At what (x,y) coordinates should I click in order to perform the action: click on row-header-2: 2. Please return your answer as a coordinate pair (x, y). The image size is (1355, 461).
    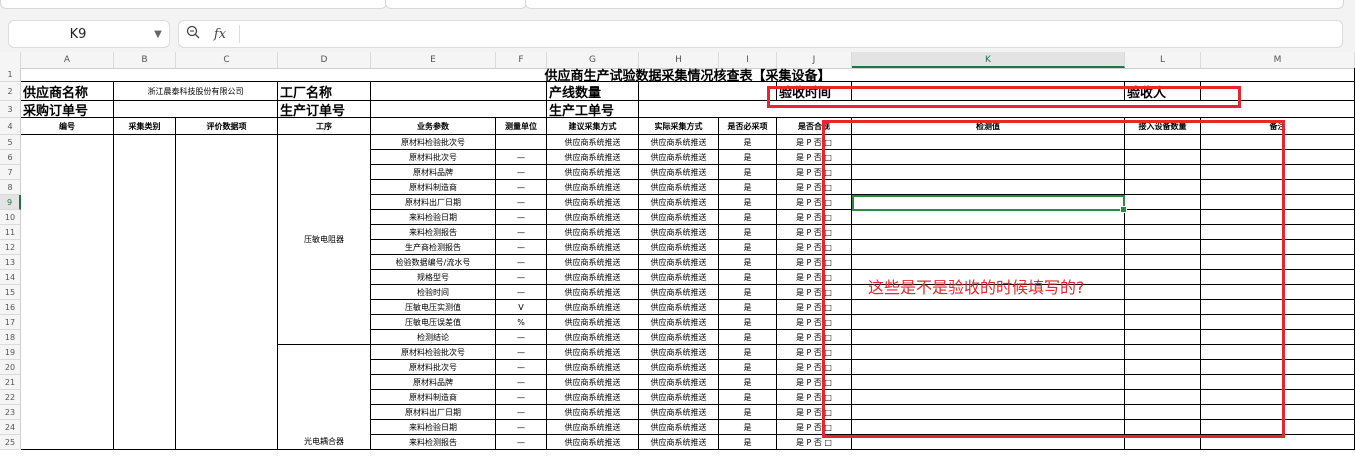
    Looking at the image, I should click on (10, 91).